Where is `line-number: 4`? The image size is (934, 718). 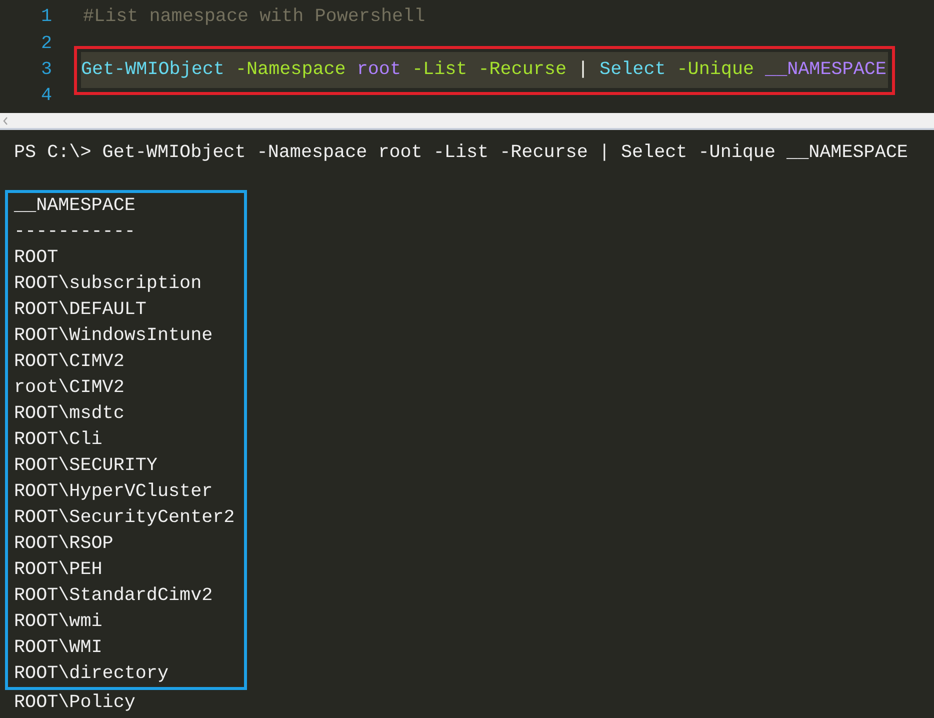 line-number: 4 is located at coordinates (46, 96).